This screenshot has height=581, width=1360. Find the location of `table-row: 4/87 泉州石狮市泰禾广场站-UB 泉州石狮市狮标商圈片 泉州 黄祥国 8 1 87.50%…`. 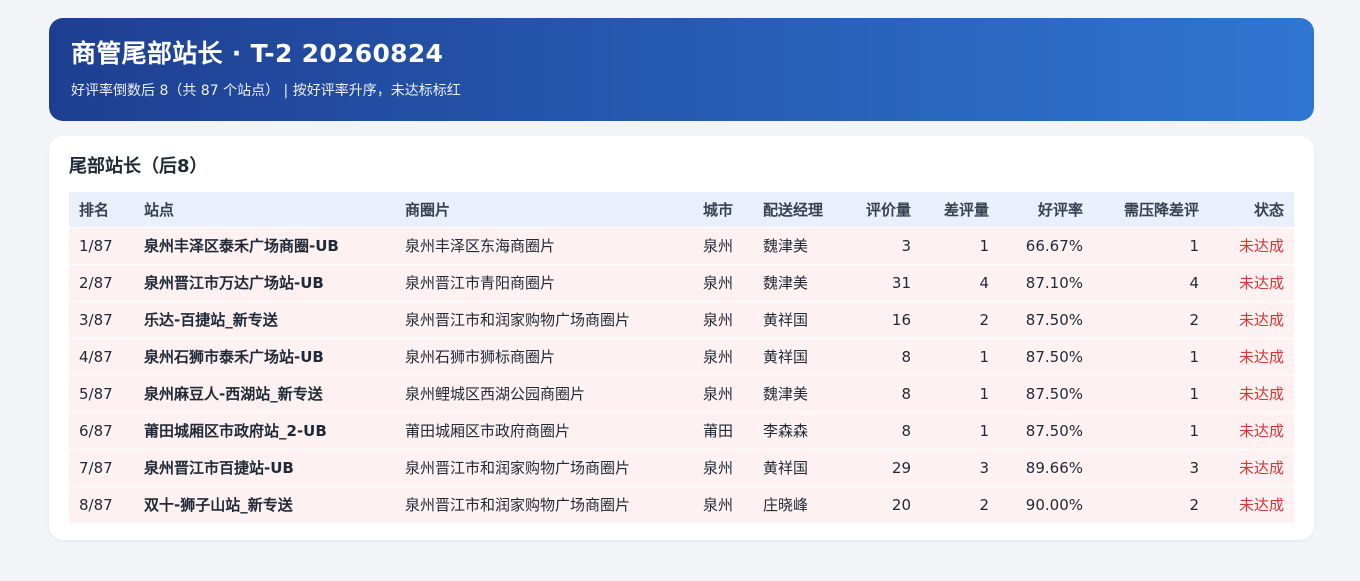

table-row: 4/87 泉州石狮市泰禾广场站-UB 泉州石狮市狮标商圈片 泉州 黄祥国 8 1 87.50%… is located at coordinates (681, 356).